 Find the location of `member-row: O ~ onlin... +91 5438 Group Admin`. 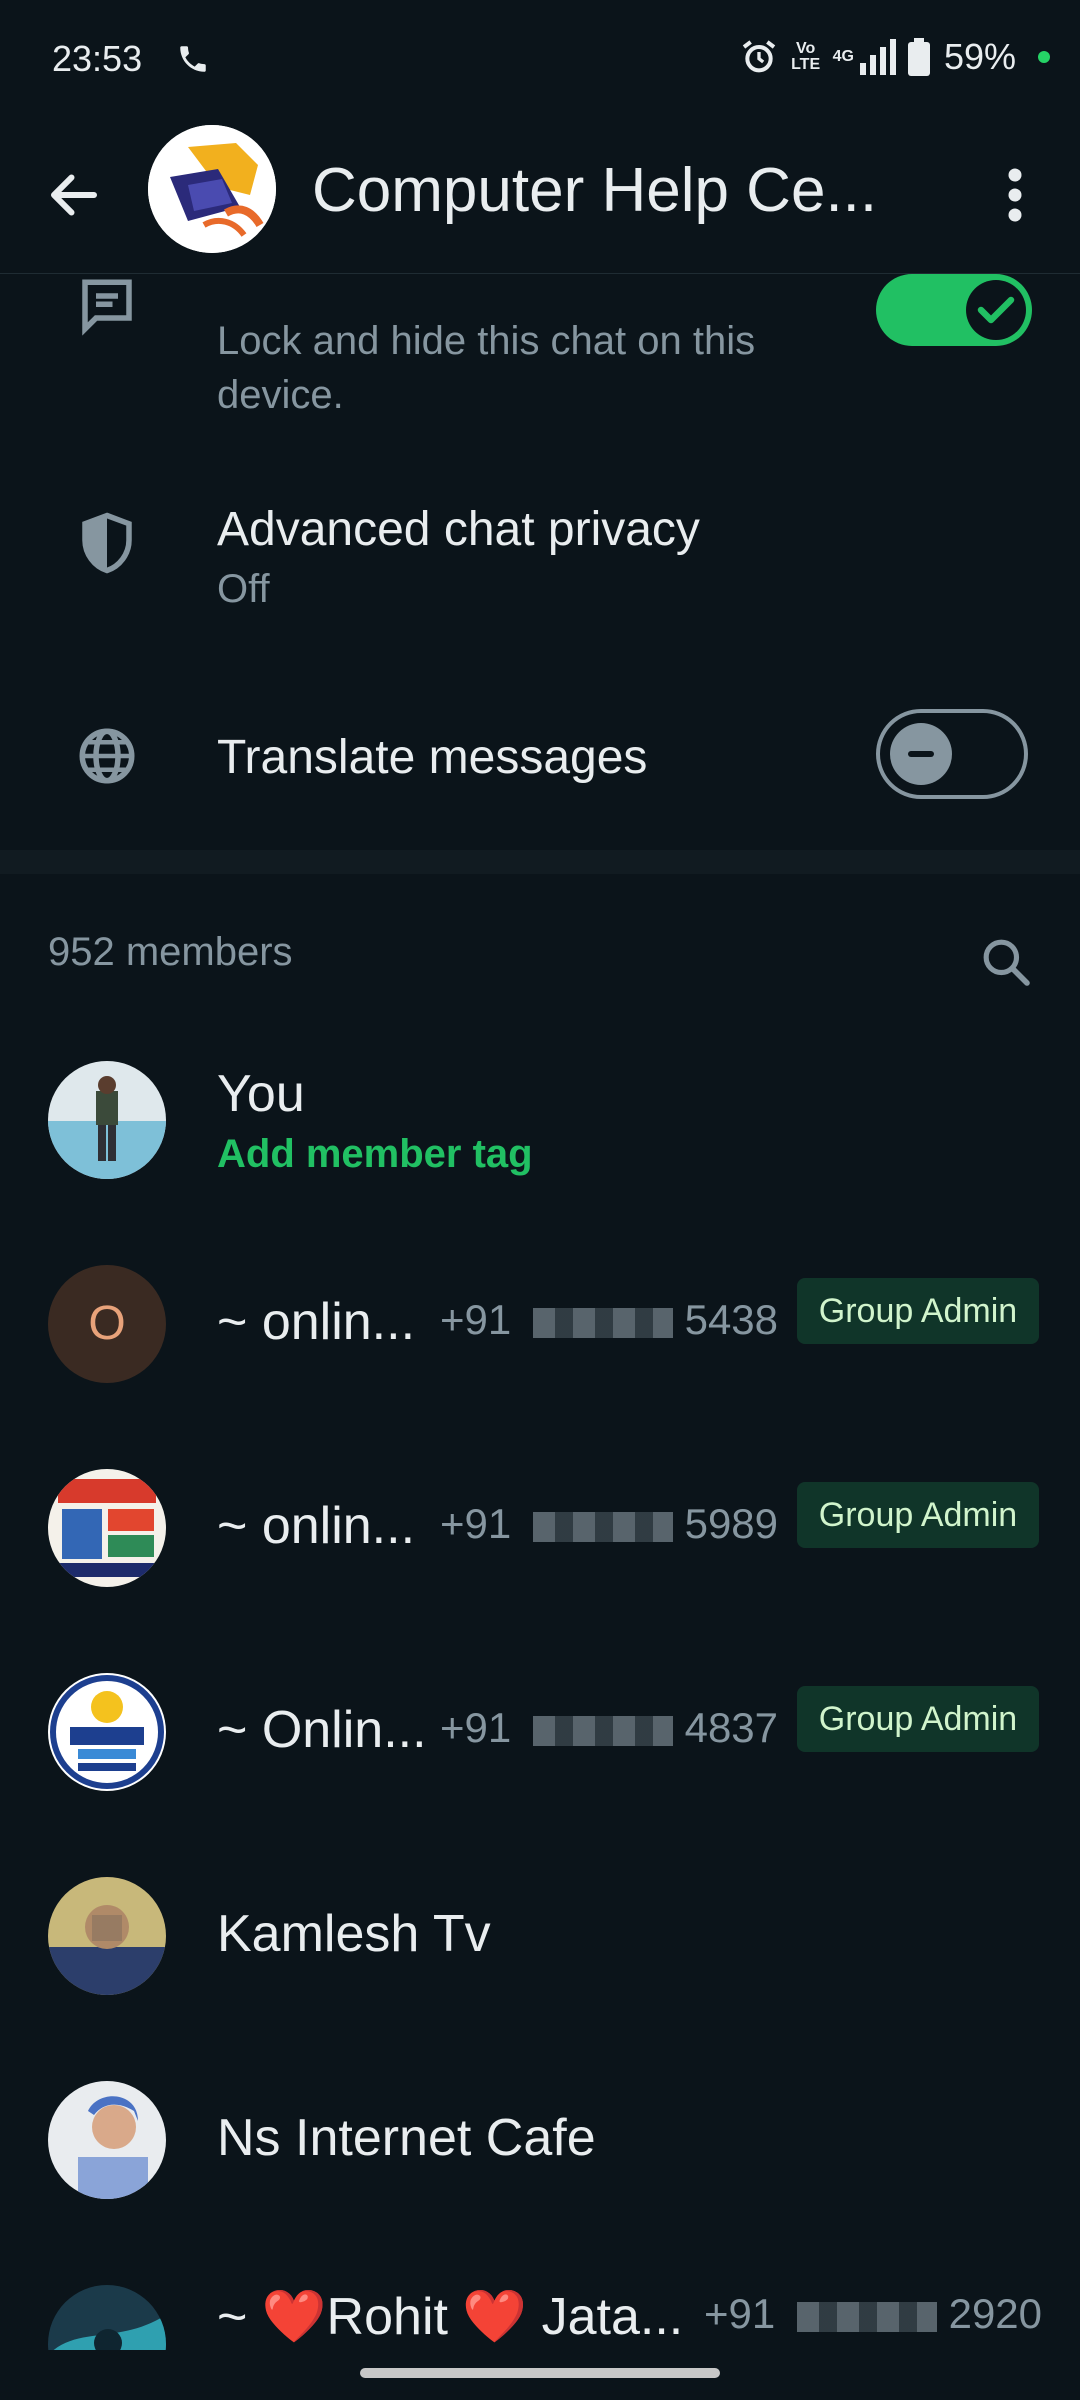

member-row: O ~ onlin... +91 5438 Group Admin is located at coordinates (540, 1323).